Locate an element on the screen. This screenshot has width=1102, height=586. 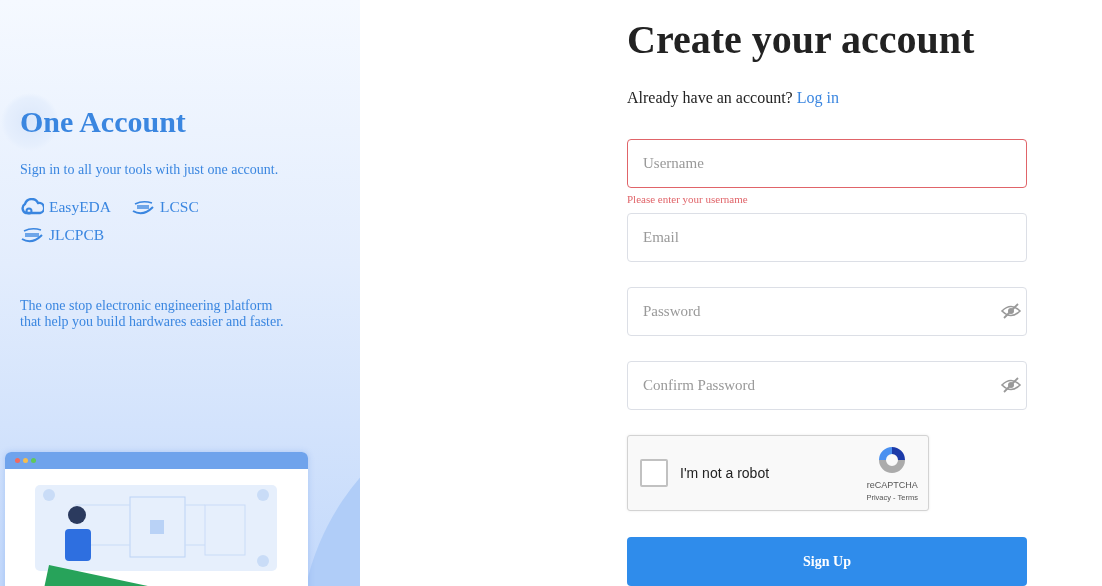
captcha-brand: reCAPTCHA is located at coordinates (892, 485).